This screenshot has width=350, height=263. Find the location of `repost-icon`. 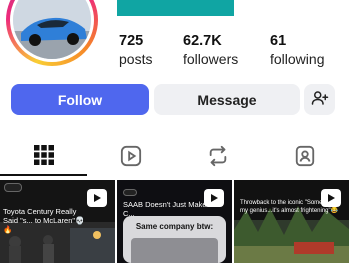

repost-icon is located at coordinates (218, 158).